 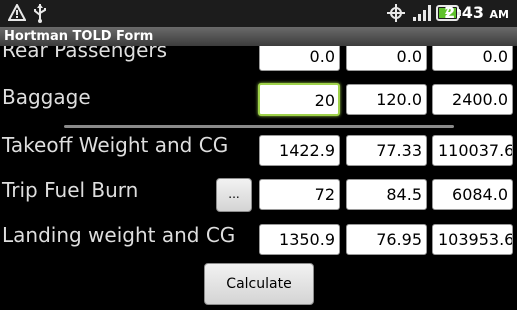 What do you see at coordinates (70, 190) in the screenshot?
I see `label-trip-fuel-burn: Trip Fuel Burn` at bounding box center [70, 190].